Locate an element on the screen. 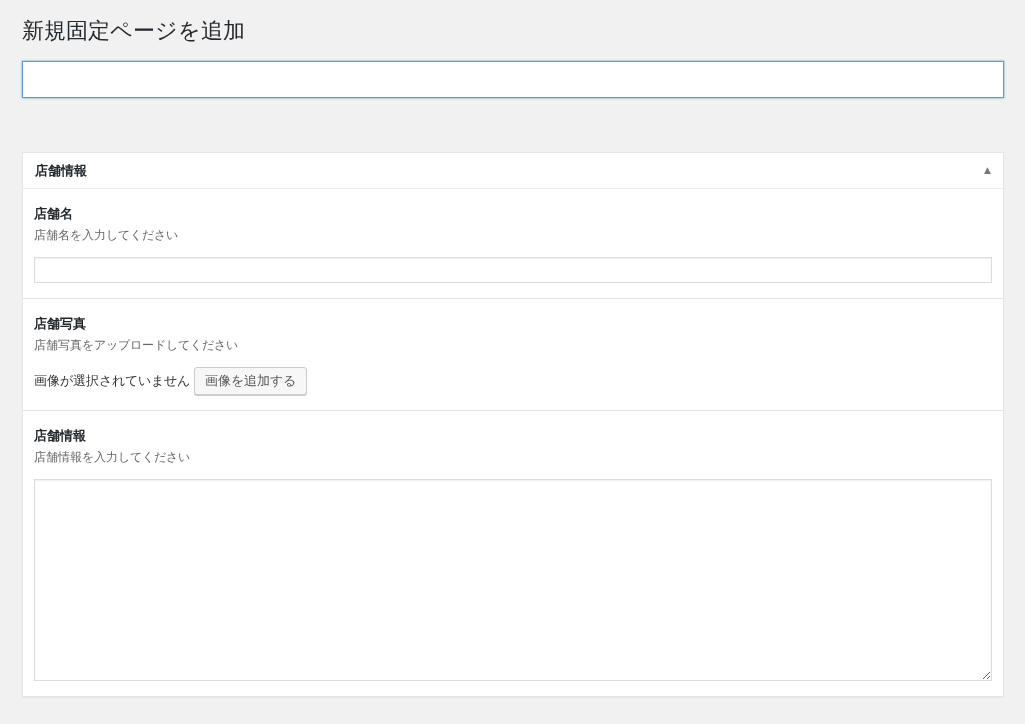 The image size is (1025, 724). field-description: 店舗名を入力してください is located at coordinates (106, 235).